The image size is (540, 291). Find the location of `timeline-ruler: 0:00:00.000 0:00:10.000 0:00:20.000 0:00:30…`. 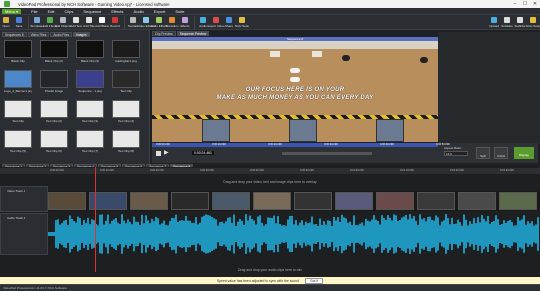

timeline-ruler: 0:00:00.000 0:00:10.000 0:00:20.000 0:00:30… is located at coordinates (270, 171).